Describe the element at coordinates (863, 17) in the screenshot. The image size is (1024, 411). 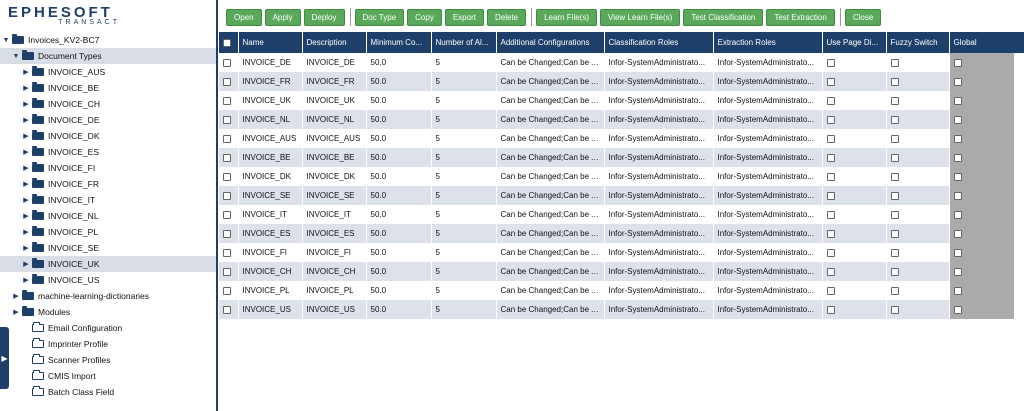
I see `close-button: Close` at that location.